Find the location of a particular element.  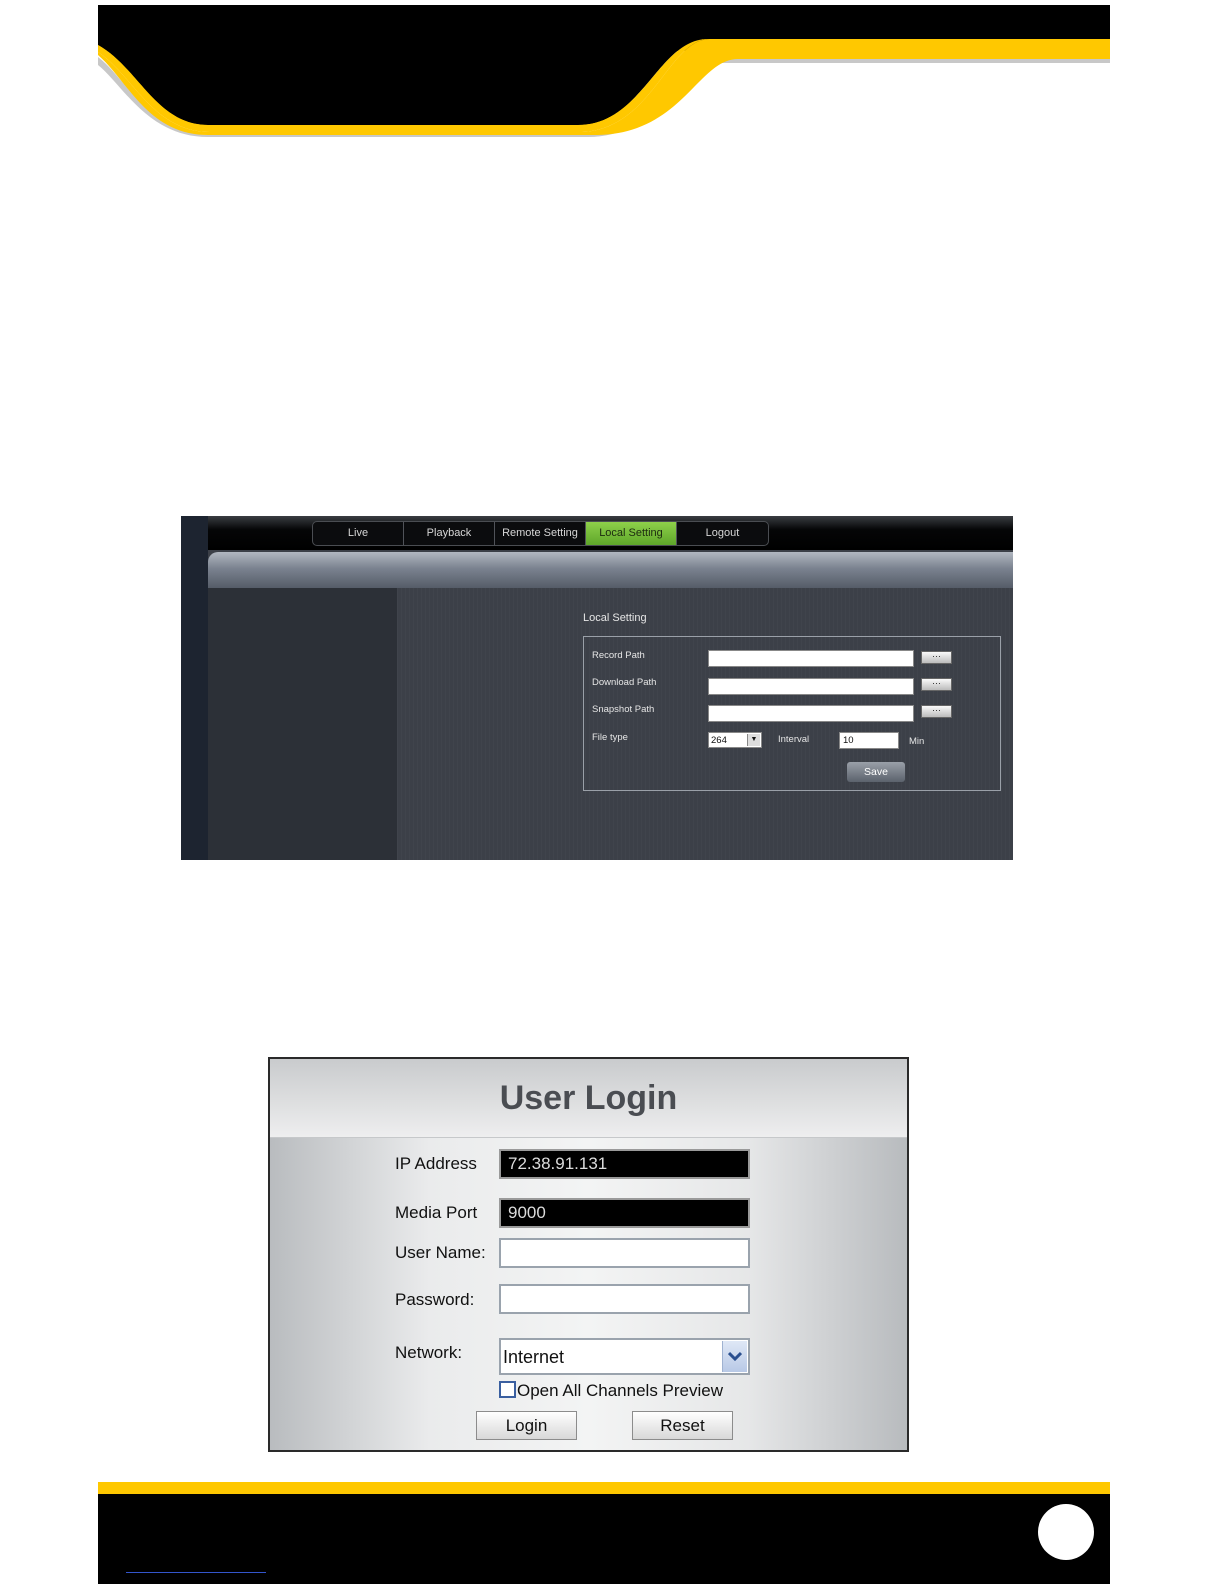

record-path-input is located at coordinates (811, 658).